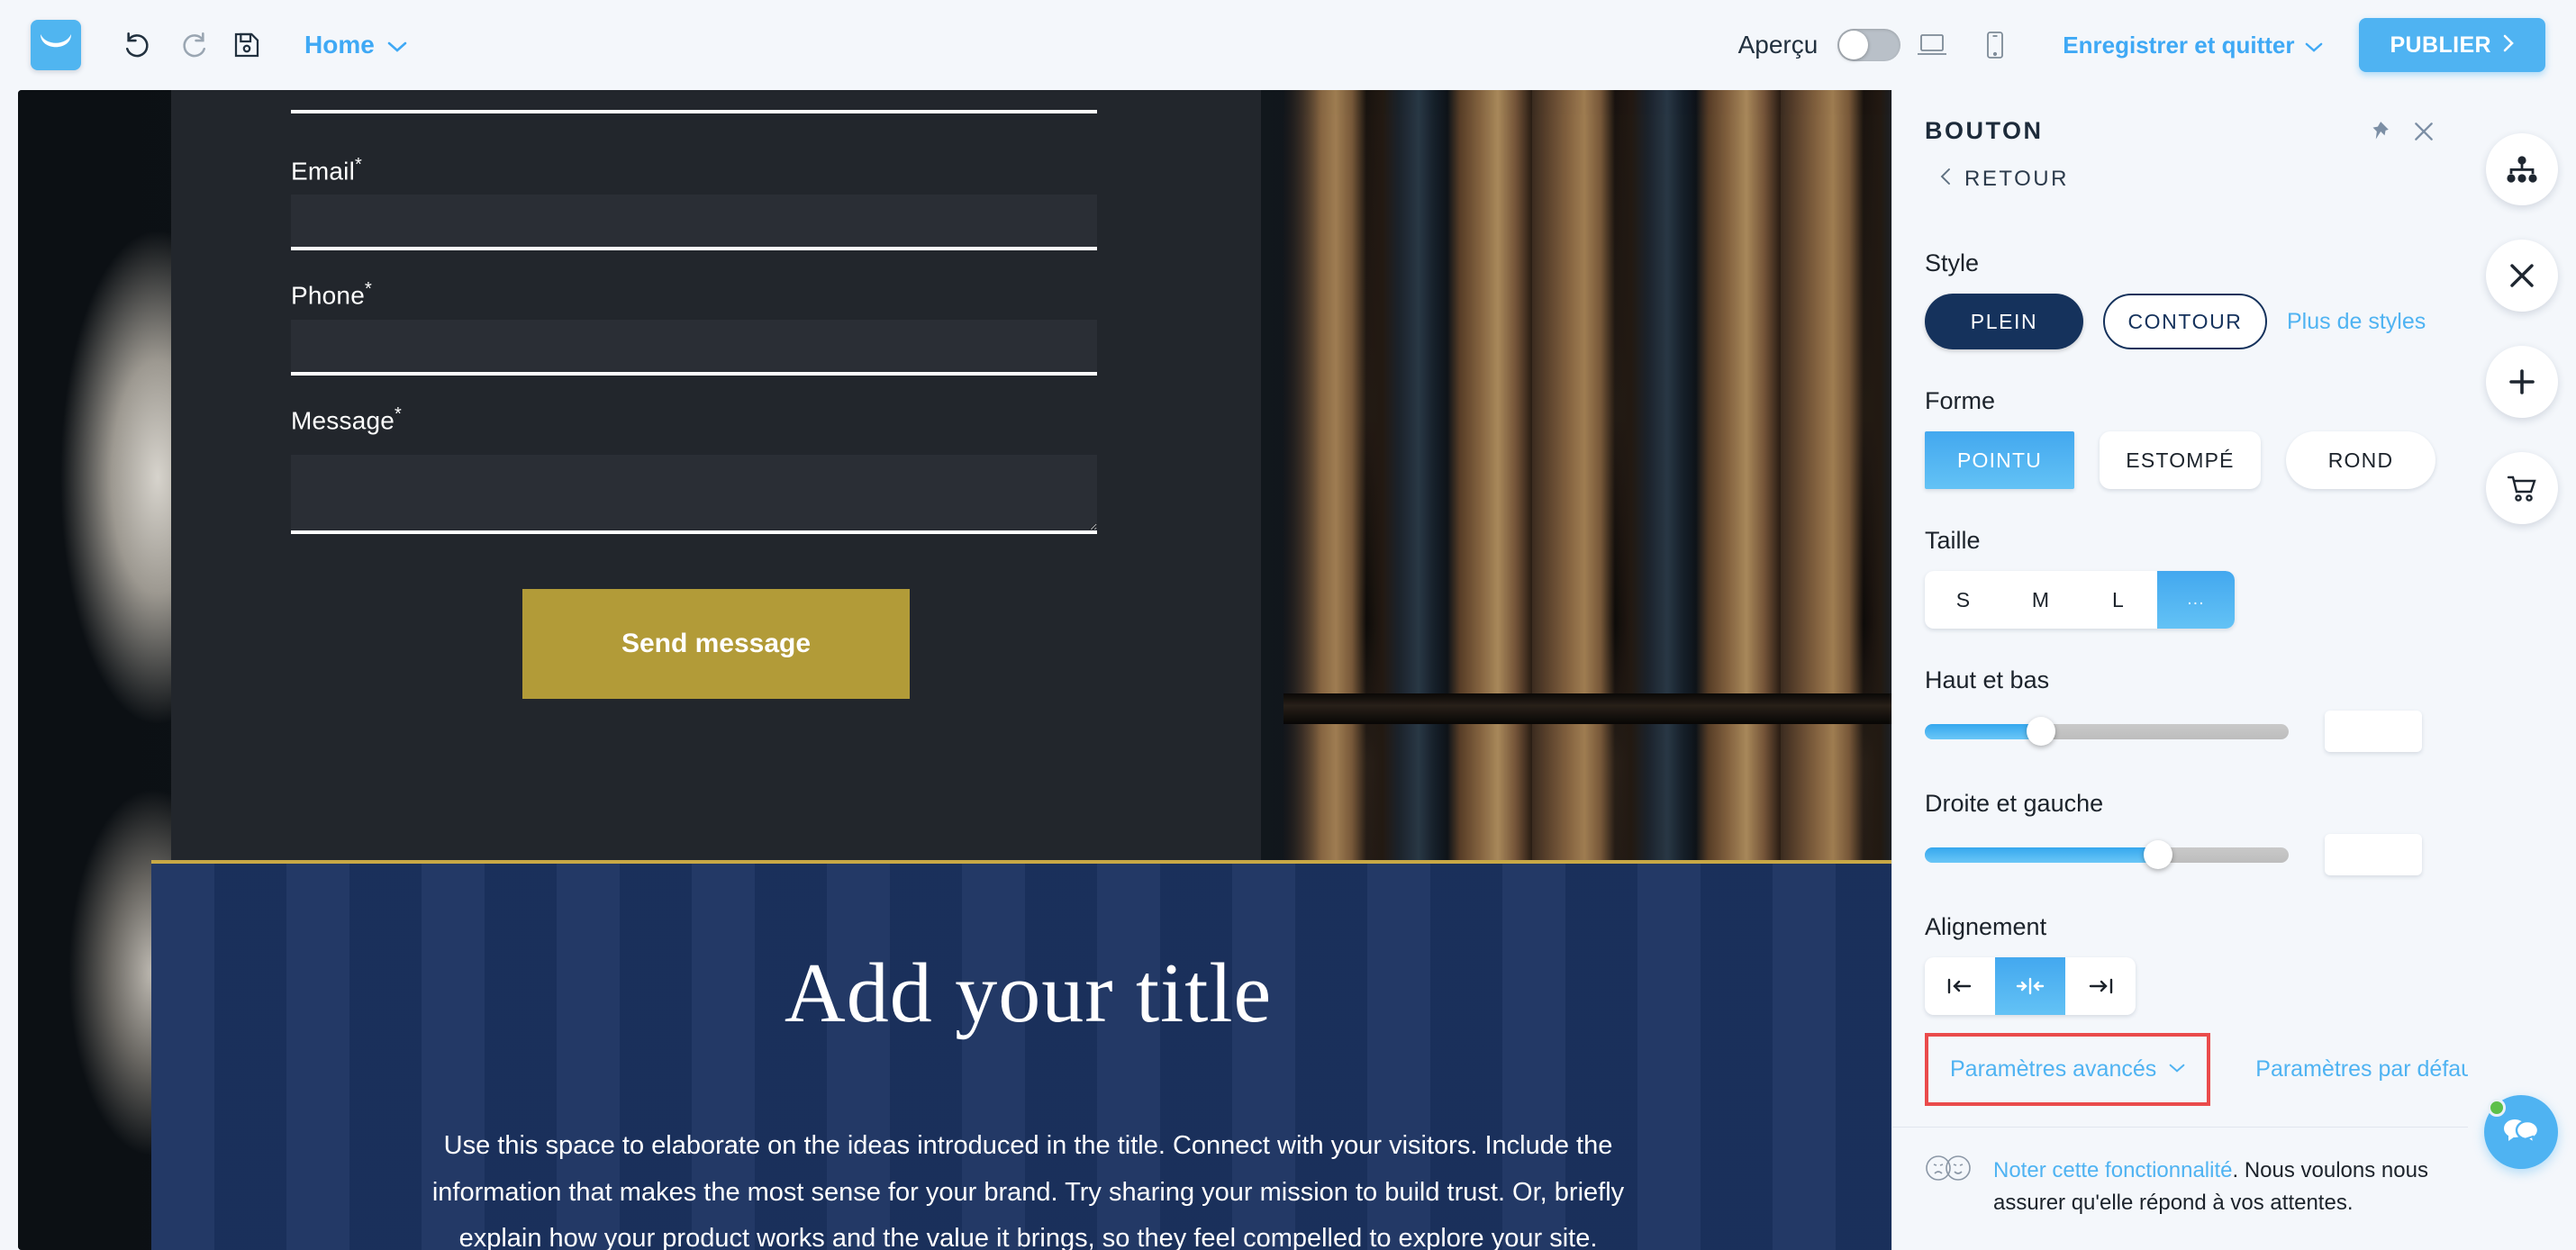 This screenshot has height=1250, width=2576. I want to click on phone-input, so click(694, 348).